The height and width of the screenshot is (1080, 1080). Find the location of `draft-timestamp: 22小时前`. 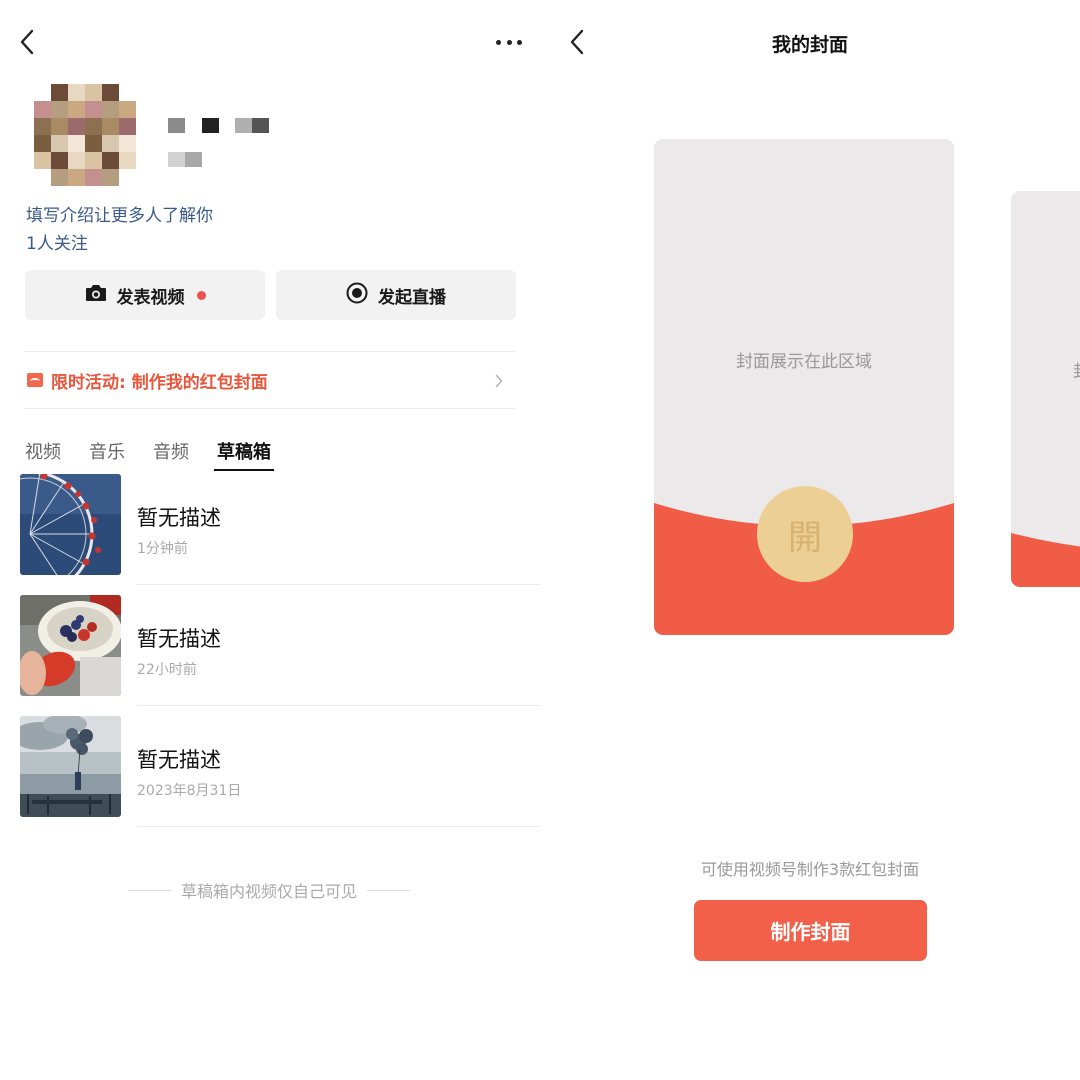

draft-timestamp: 22小时前 is located at coordinates (167, 670).